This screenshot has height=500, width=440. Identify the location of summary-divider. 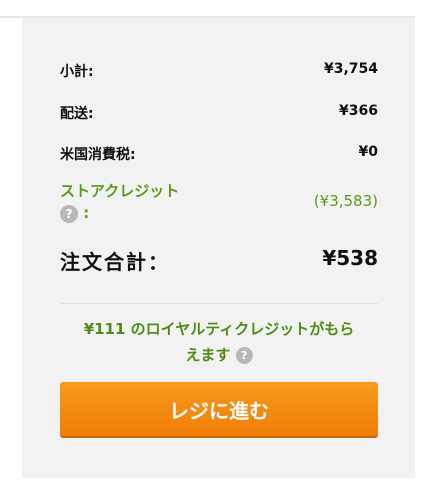
(219, 303).